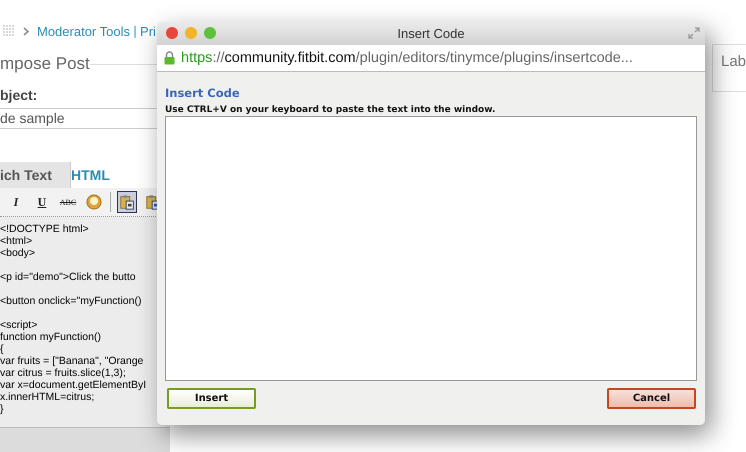  I want to click on window-title: Insert Code, so click(431, 33).